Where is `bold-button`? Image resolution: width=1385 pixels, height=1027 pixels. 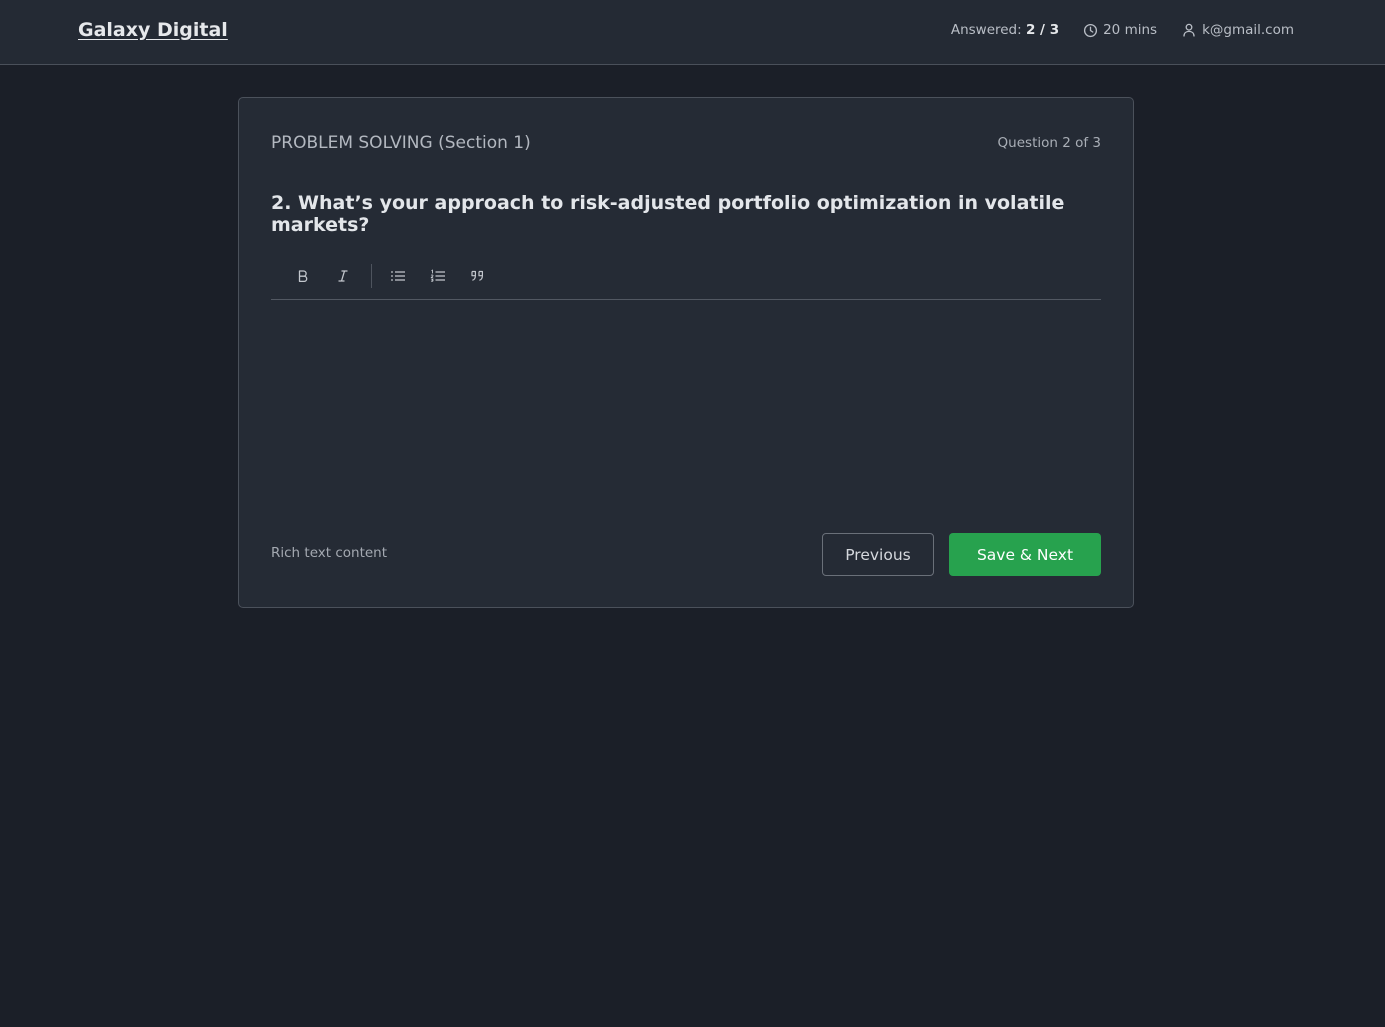
bold-button is located at coordinates (303, 276).